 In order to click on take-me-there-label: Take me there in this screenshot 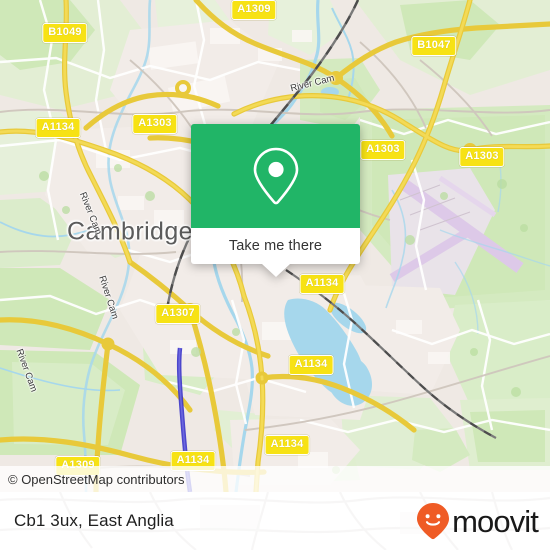, I will do `click(275, 246)`.